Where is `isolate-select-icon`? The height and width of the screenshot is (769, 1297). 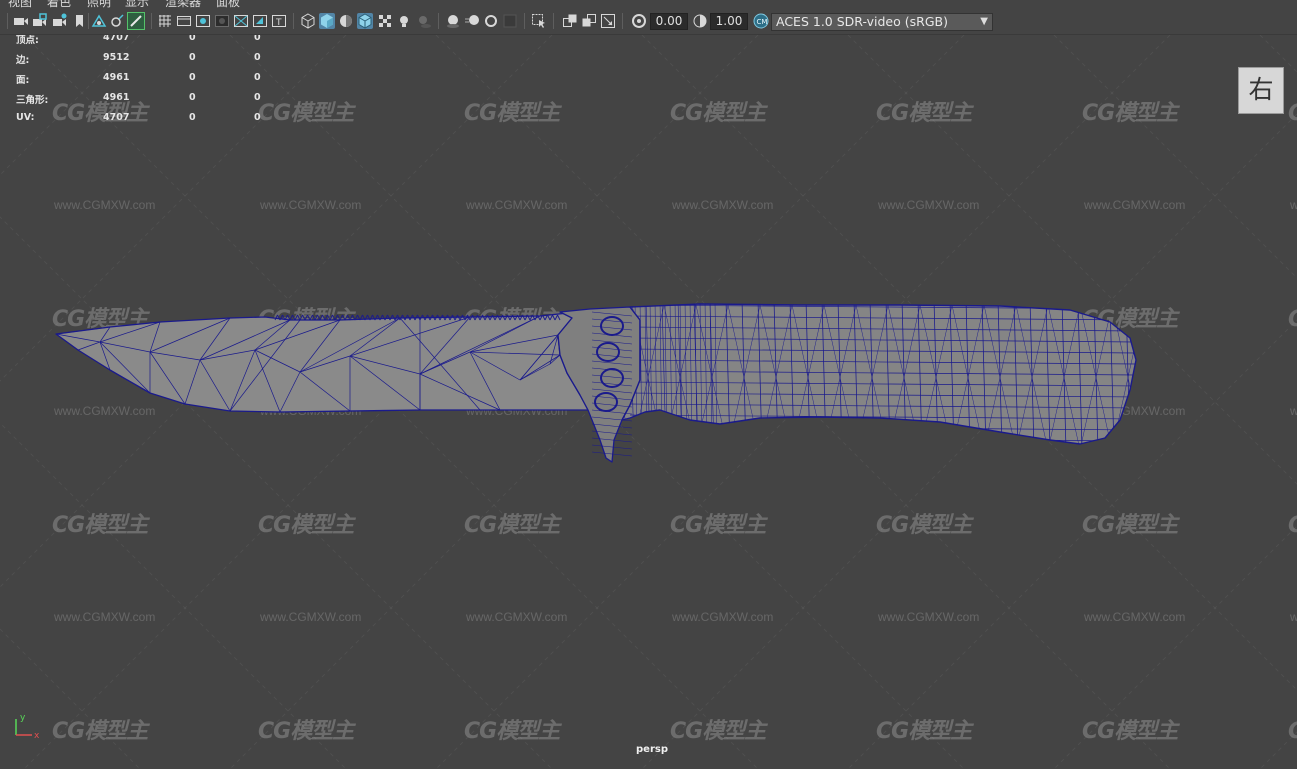 isolate-select-icon is located at coordinates (539, 21).